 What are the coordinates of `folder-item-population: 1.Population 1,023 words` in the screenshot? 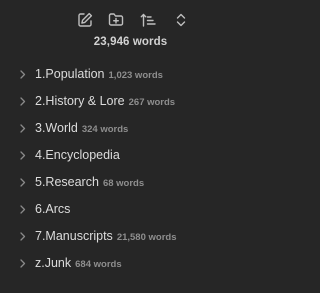 It's located at (130, 74).